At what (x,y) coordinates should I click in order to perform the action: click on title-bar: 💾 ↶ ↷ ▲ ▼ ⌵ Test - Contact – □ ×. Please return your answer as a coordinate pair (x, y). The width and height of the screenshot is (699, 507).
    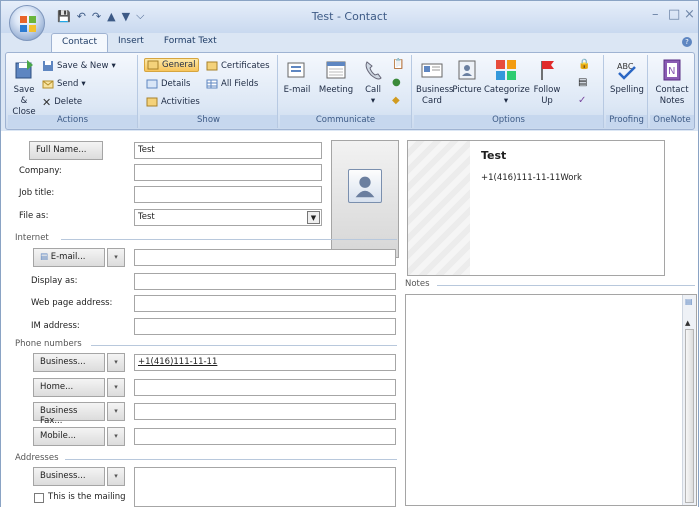
    Looking at the image, I should click on (349, 17).